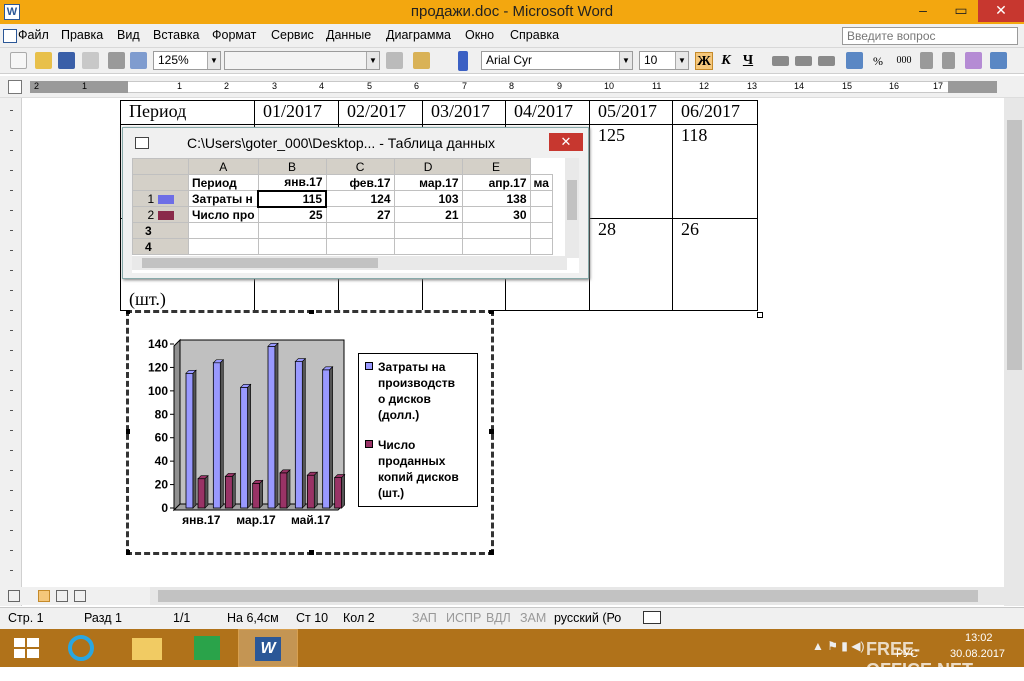 The image size is (1024, 681). What do you see at coordinates (33, 35) in the screenshot?
I see `menu-file: Файл` at bounding box center [33, 35].